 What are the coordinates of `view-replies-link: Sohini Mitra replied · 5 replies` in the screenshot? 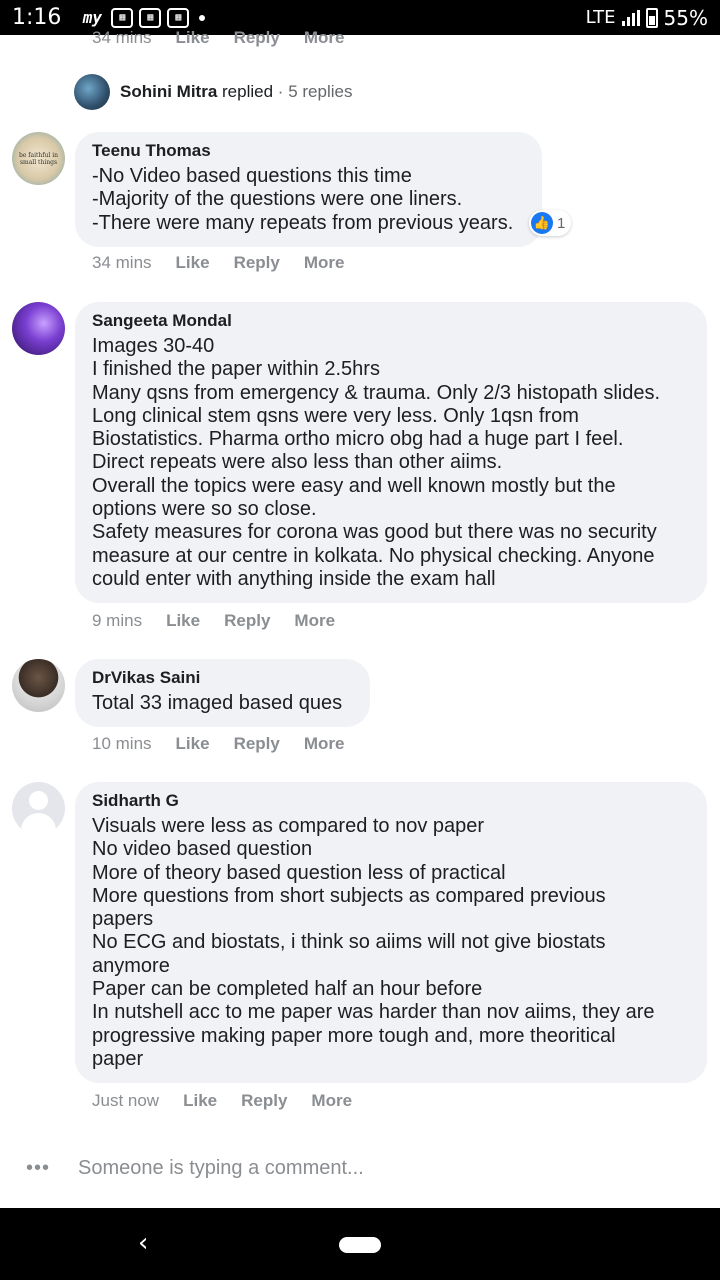 It's located at (213, 92).